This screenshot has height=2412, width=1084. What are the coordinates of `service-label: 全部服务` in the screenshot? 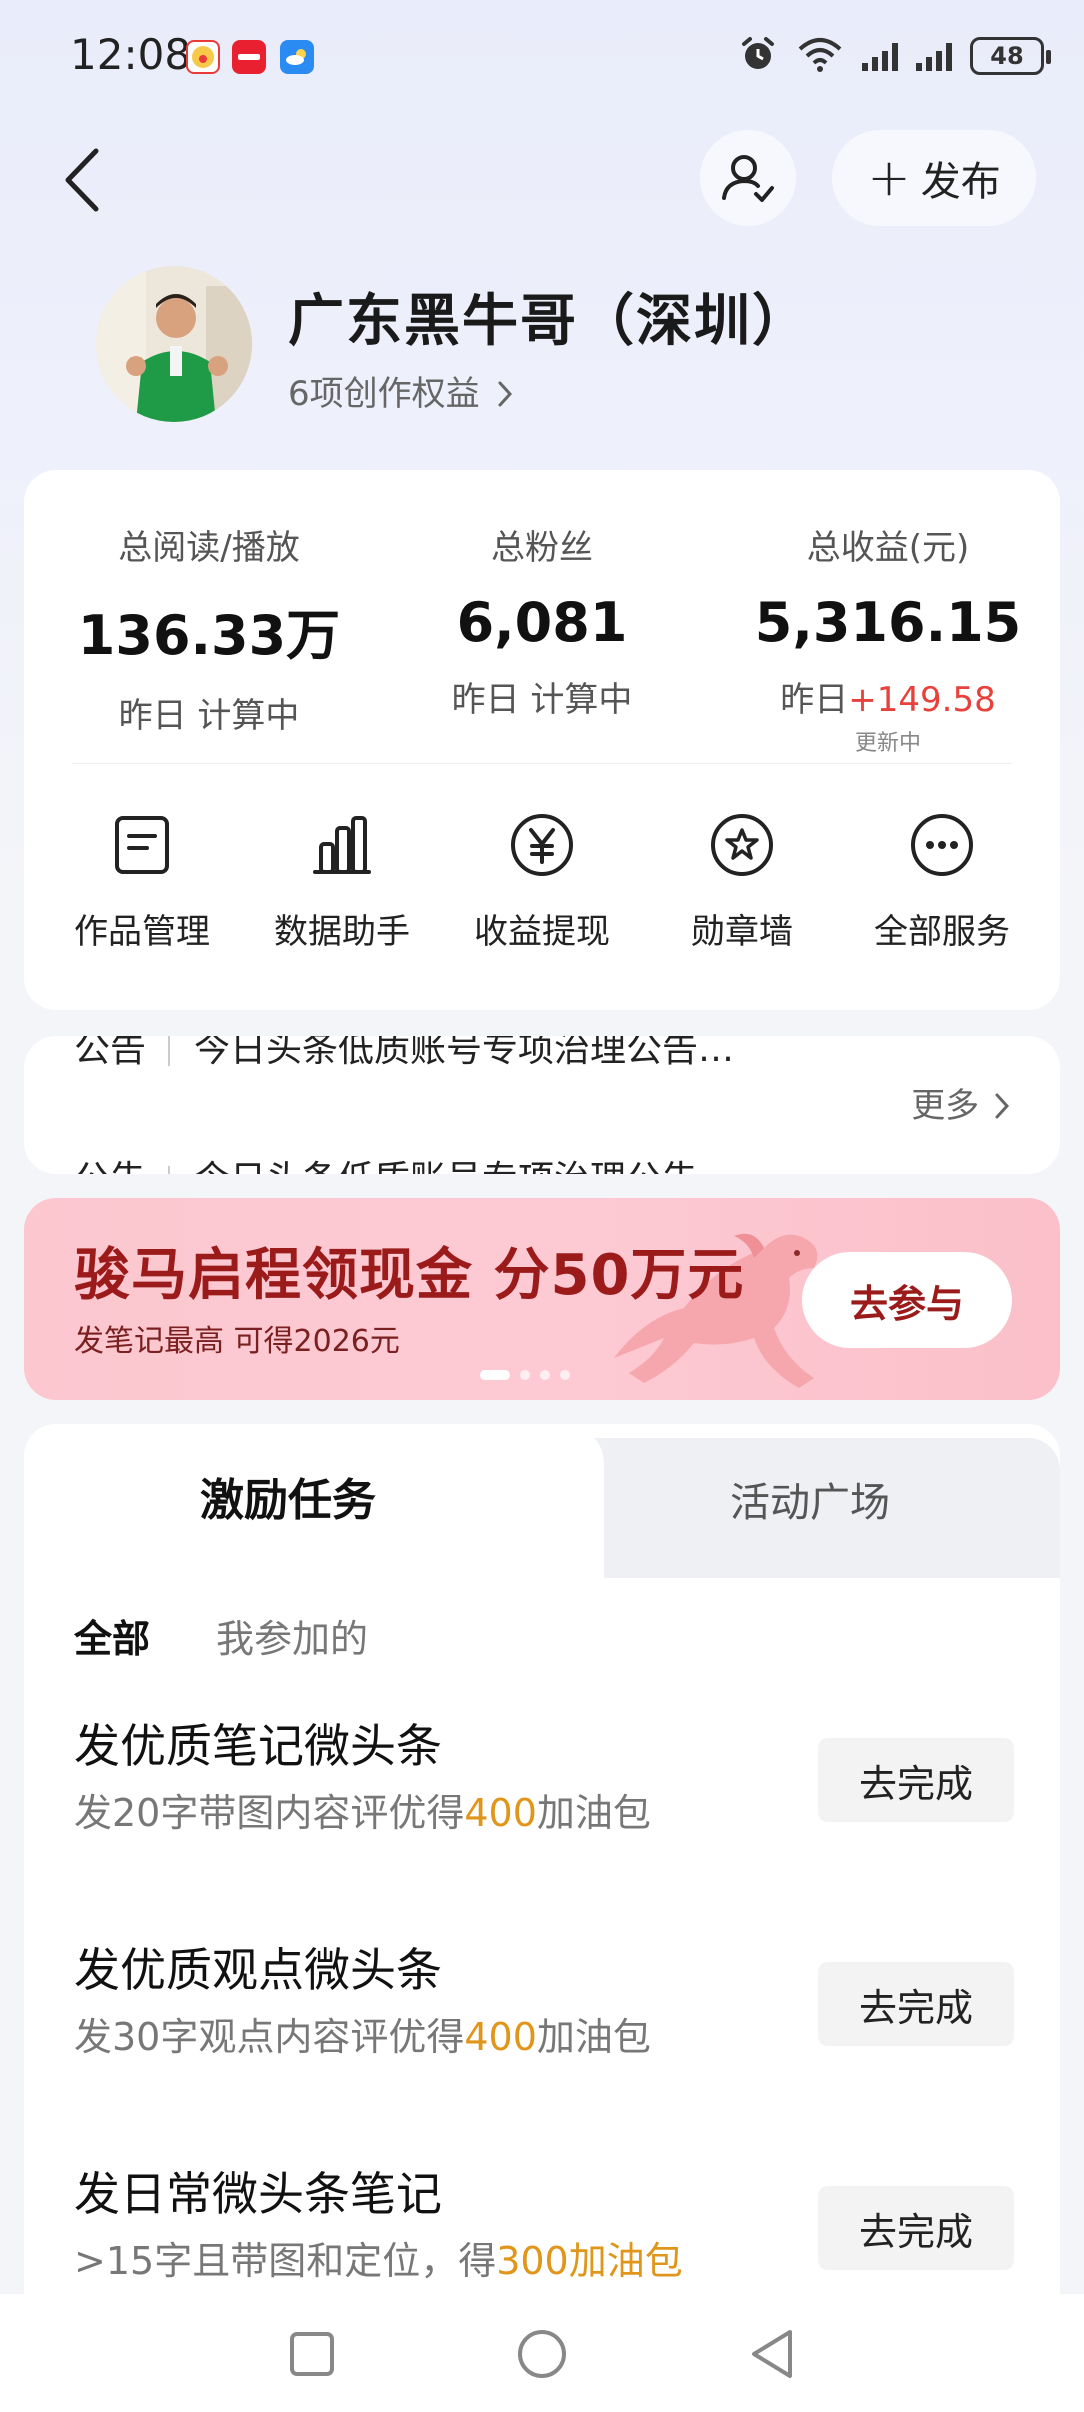 It's located at (942, 932).